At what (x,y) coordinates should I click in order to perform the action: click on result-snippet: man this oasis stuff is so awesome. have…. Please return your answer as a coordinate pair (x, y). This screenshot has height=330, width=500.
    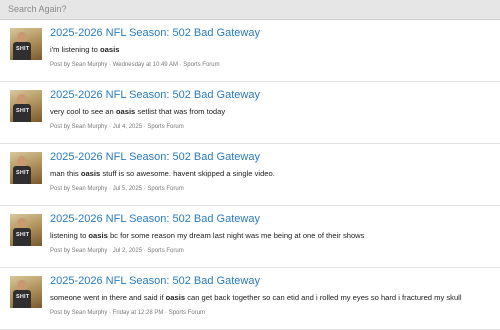
    Looking at the image, I should click on (162, 173).